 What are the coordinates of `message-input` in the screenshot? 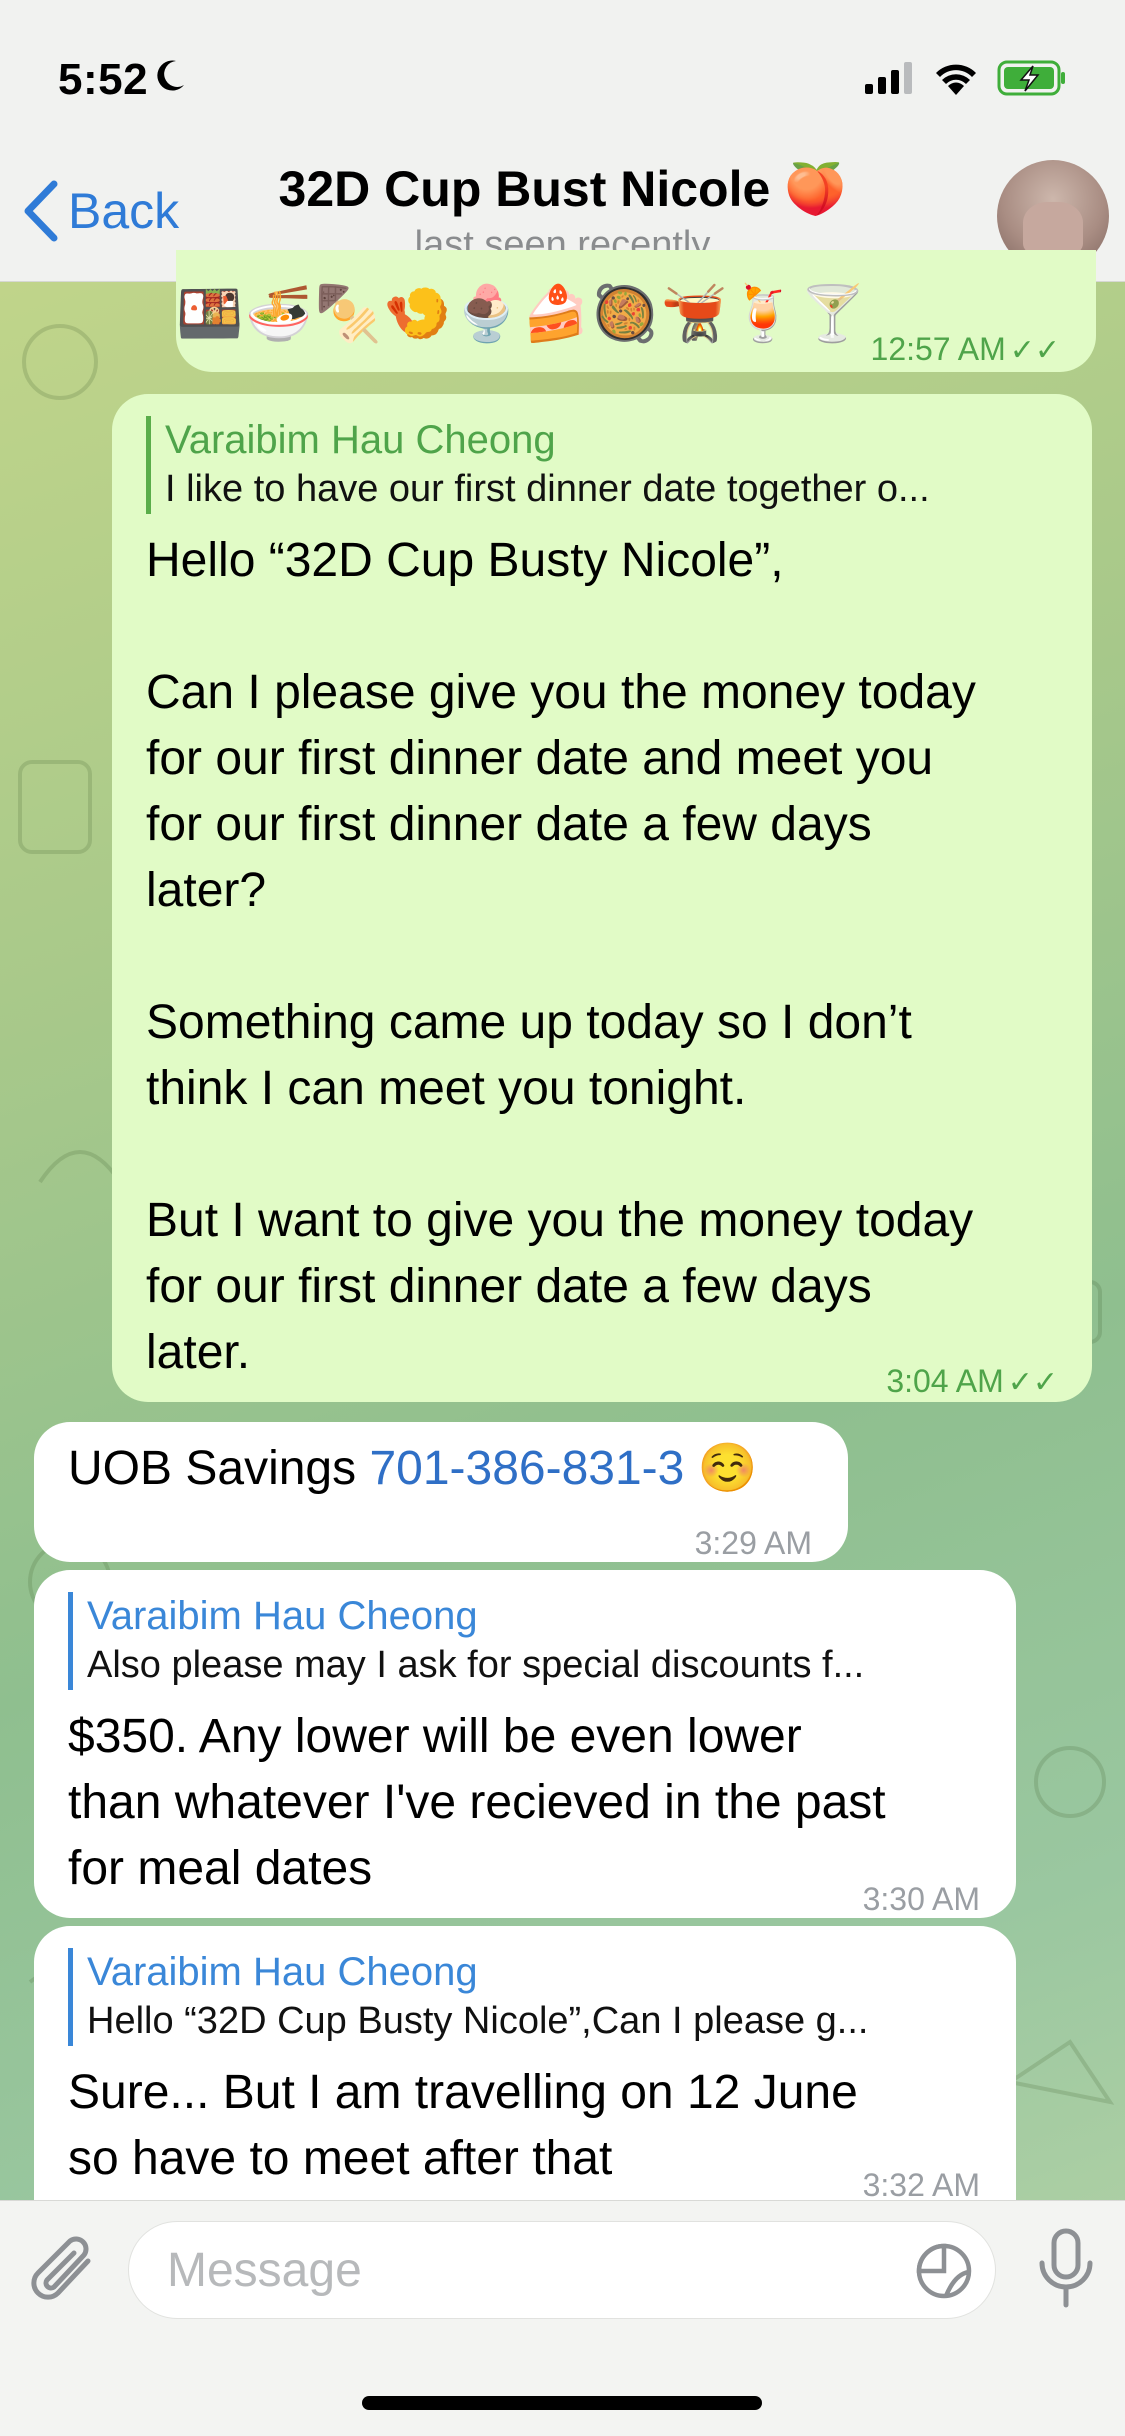 It's located at (527, 2270).